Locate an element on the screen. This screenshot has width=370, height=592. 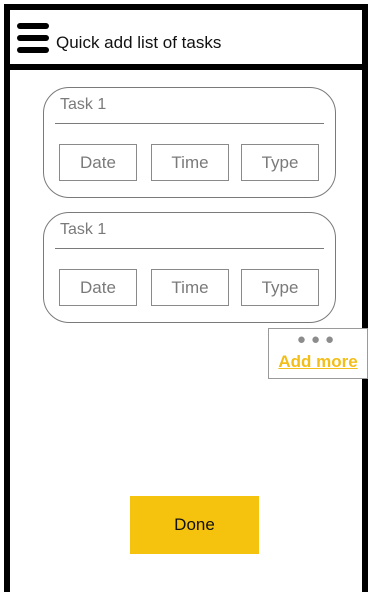
add-more-button: ●●● Add more is located at coordinates (318, 353).